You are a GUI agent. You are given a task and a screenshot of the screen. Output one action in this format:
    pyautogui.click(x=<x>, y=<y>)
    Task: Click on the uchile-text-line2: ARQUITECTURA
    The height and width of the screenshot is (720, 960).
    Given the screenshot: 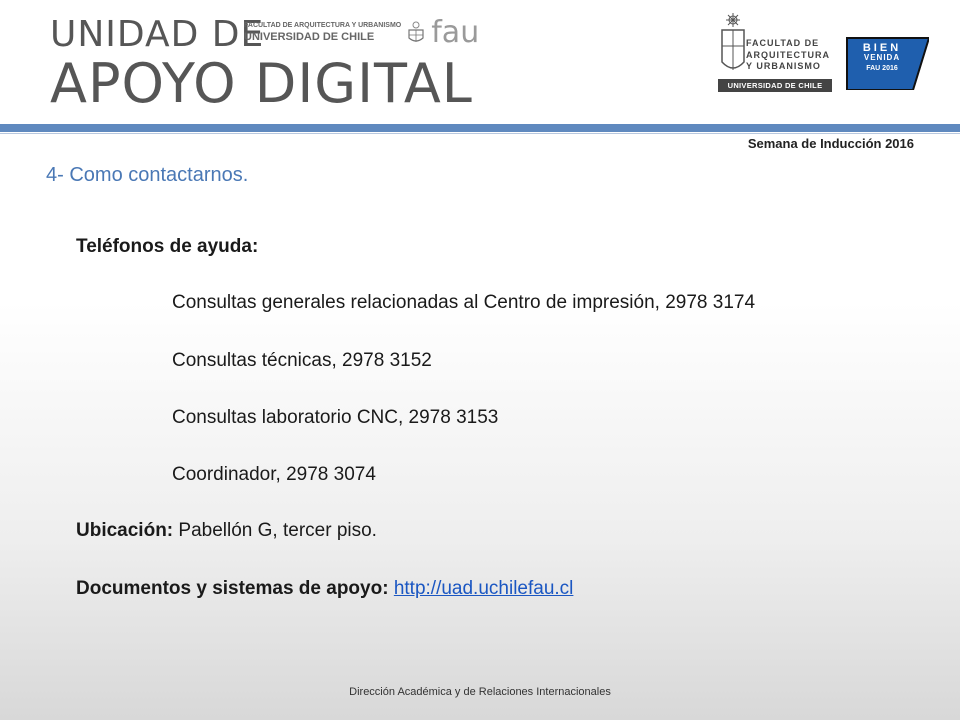 What is the action you would take?
    pyautogui.click(x=788, y=54)
    